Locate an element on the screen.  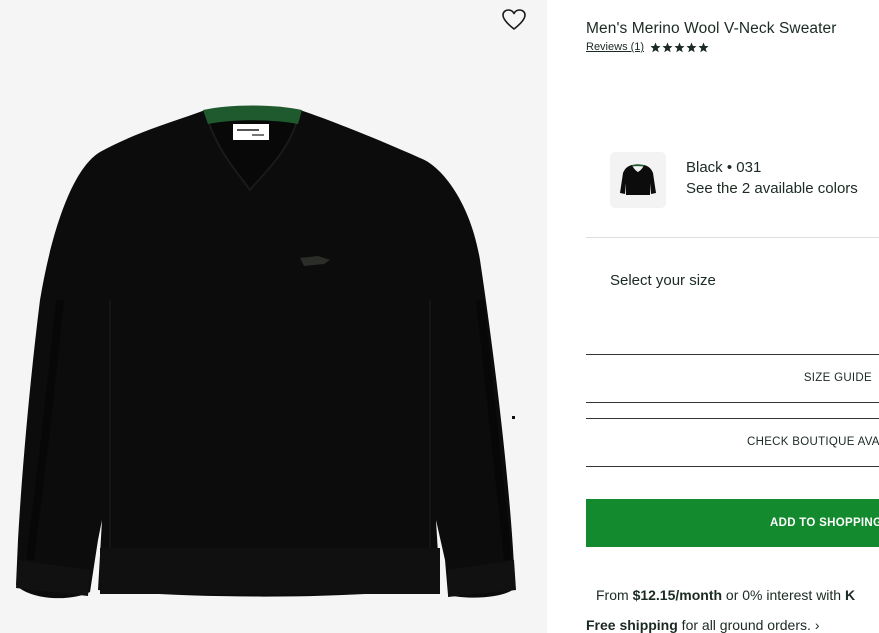
color-info: Black • 031 See the 2 available colors is located at coordinates (772, 178).